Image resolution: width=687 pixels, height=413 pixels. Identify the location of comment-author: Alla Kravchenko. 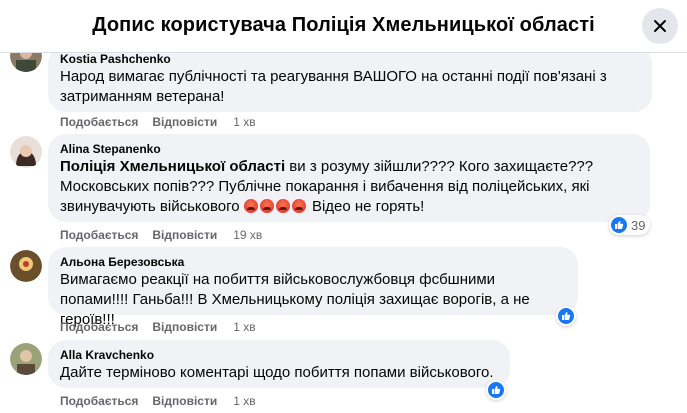
(279, 355).